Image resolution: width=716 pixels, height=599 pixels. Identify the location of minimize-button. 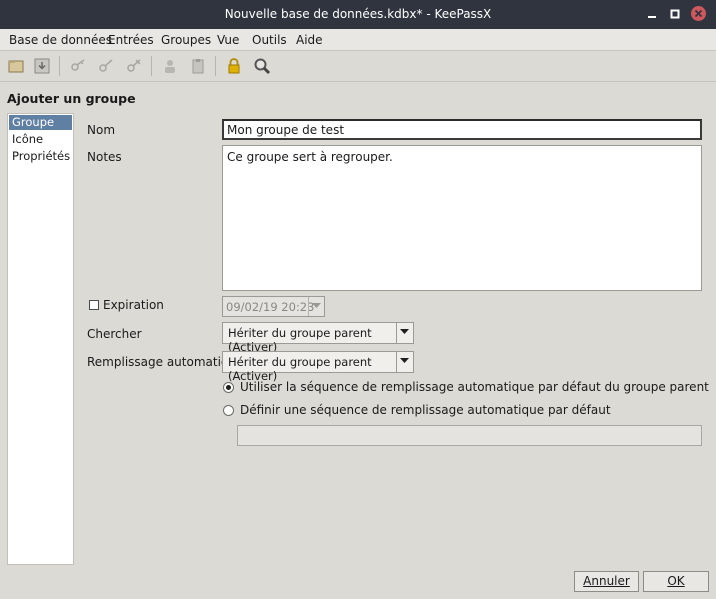
(652, 14).